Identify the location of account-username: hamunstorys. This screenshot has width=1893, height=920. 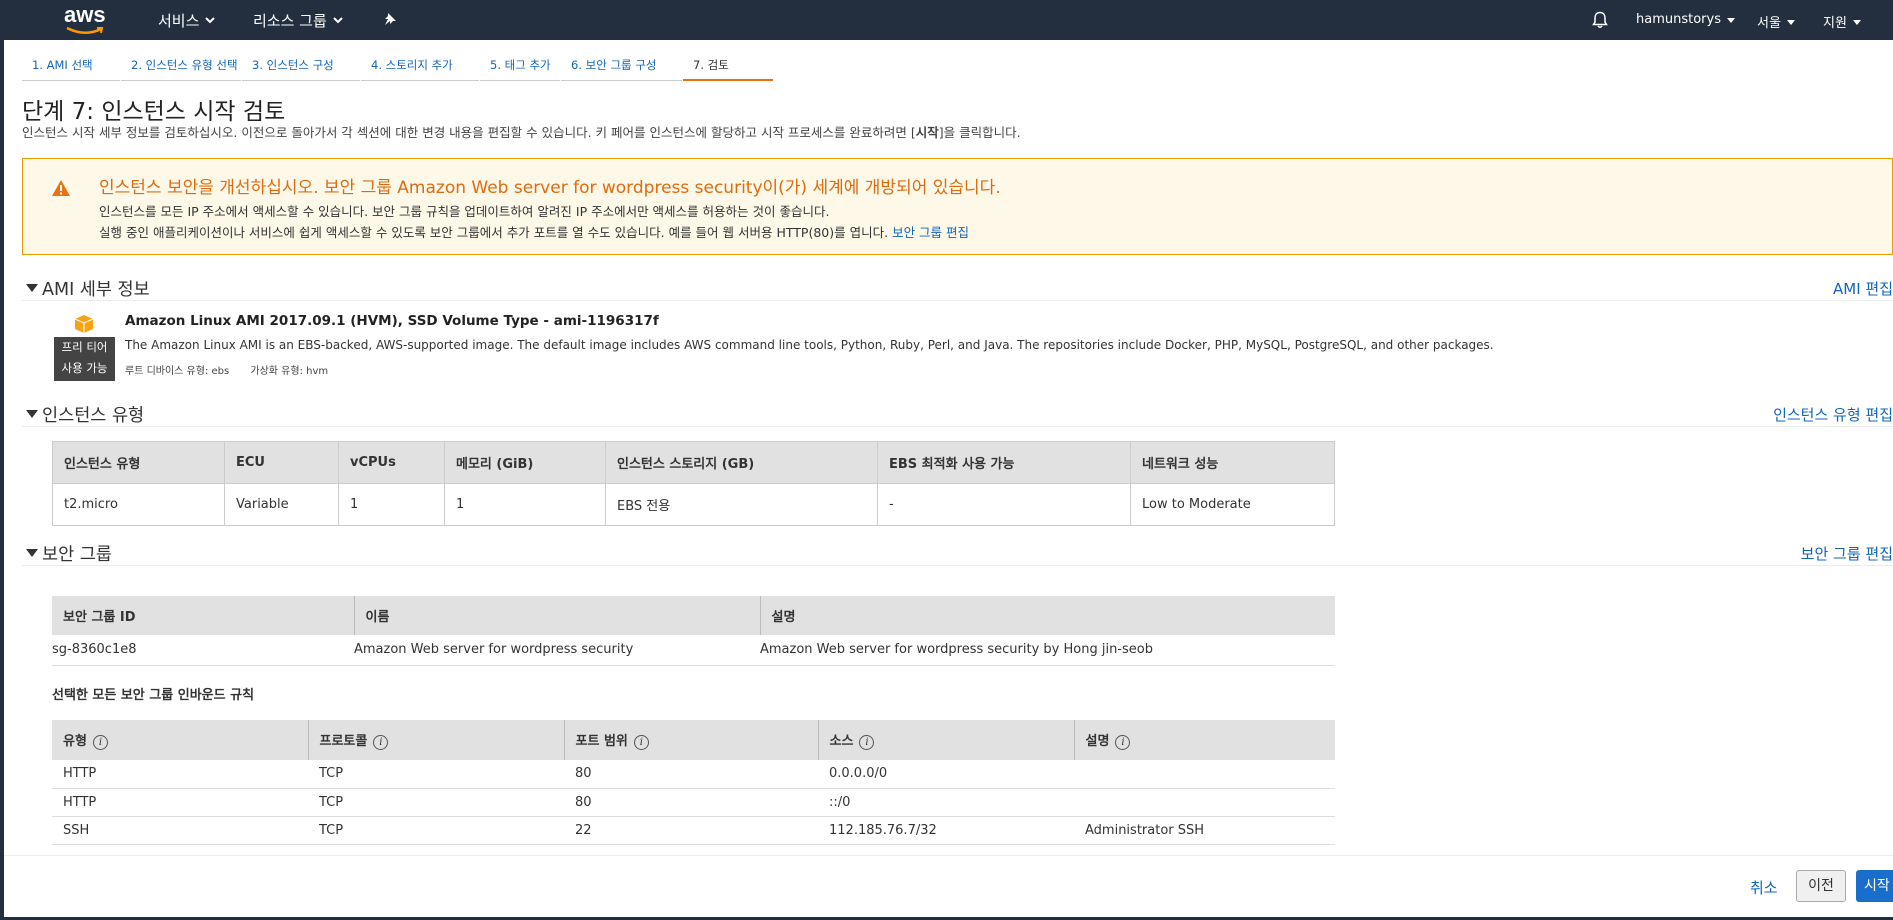
(1678, 19).